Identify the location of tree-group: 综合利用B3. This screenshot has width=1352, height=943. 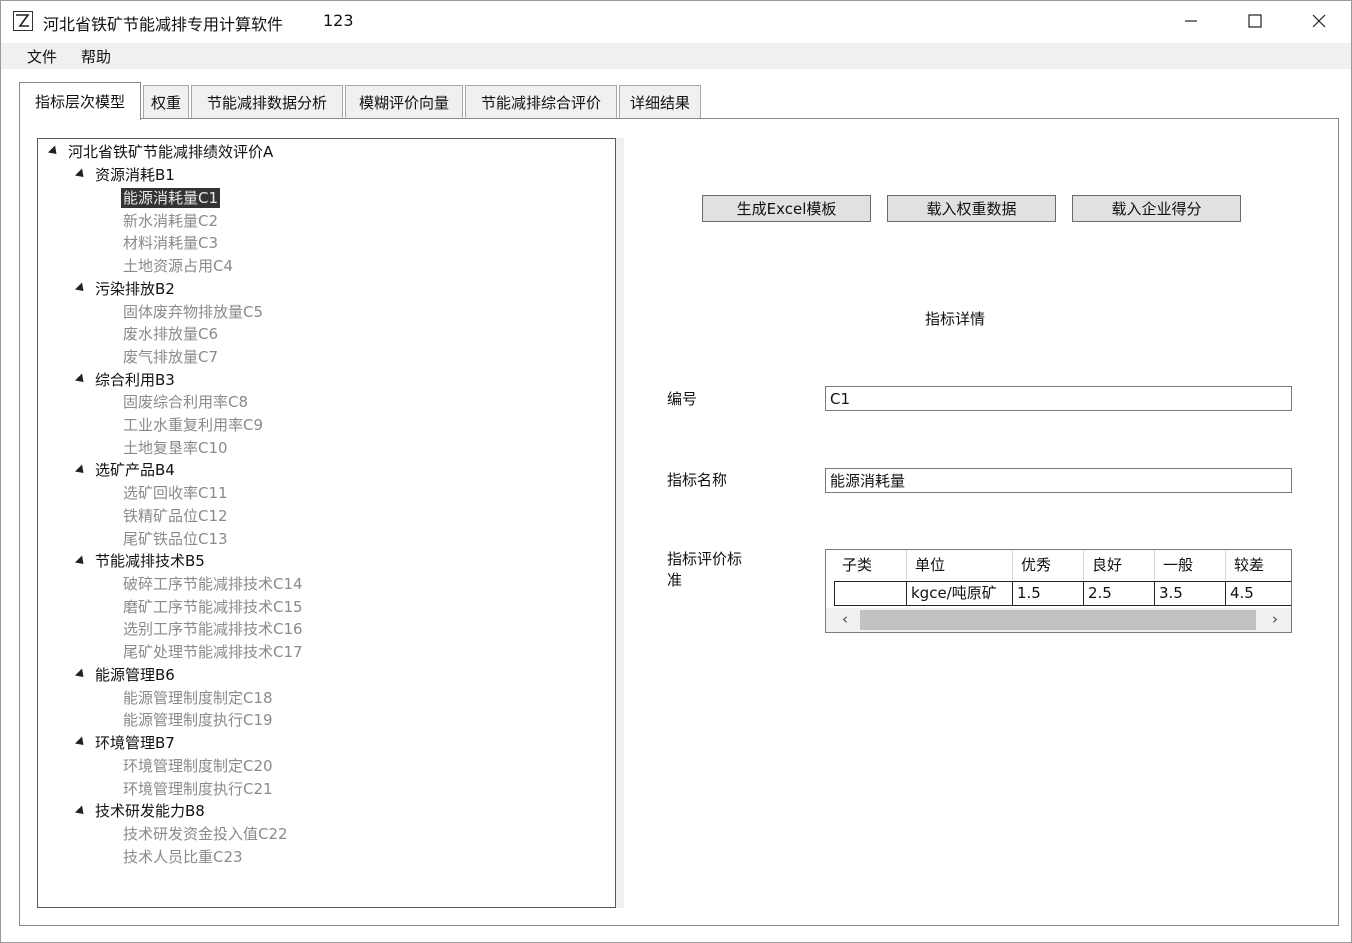
(135, 380).